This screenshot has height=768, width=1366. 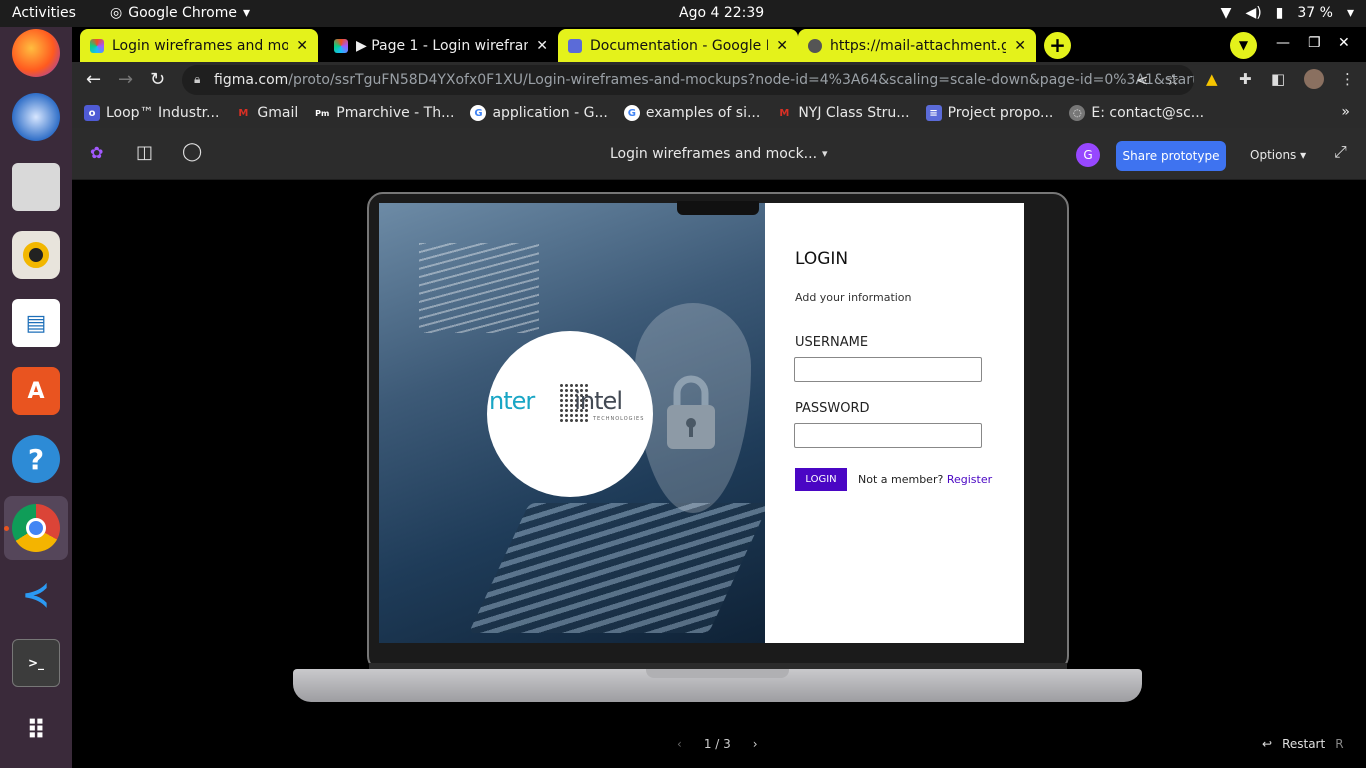 I want to click on dock: ▤ A ? ≺ >_ ⠿, so click(x=36, y=397).